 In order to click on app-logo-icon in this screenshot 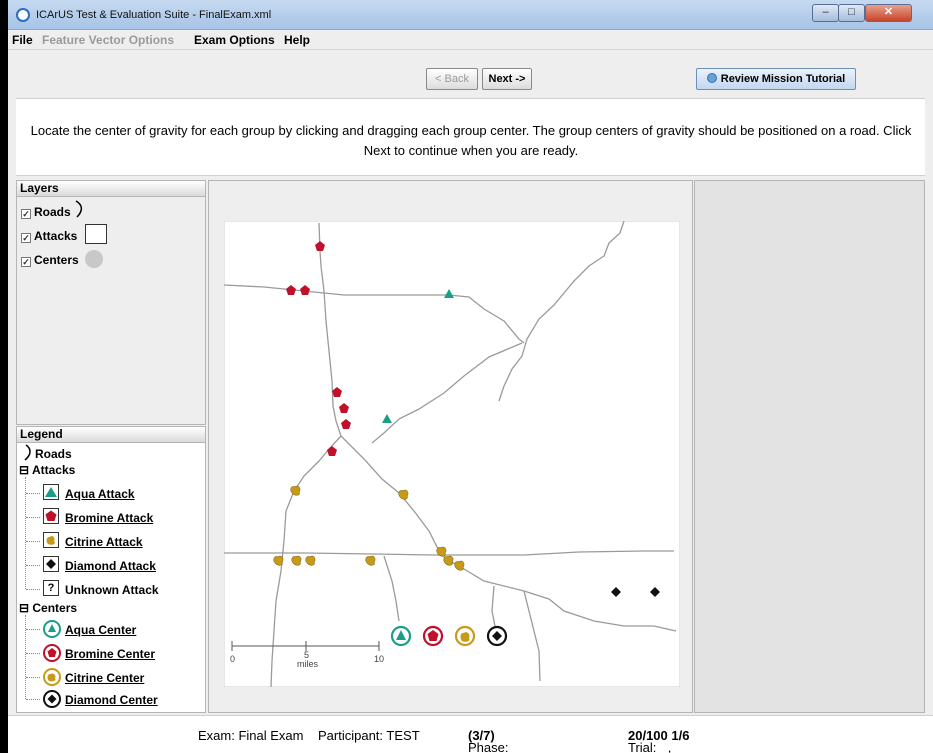, I will do `click(23, 15)`.